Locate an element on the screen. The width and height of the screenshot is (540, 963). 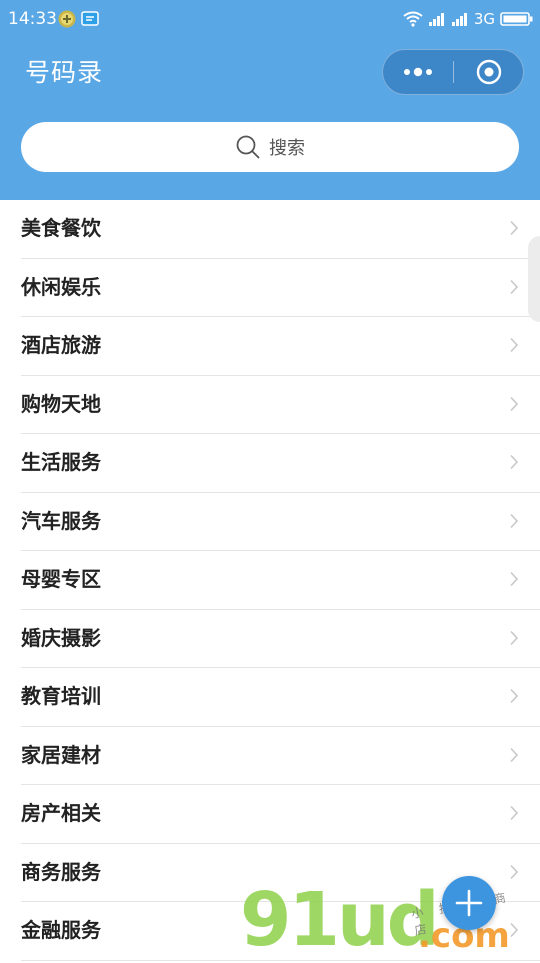
more-dots-icon is located at coordinates (418, 72).